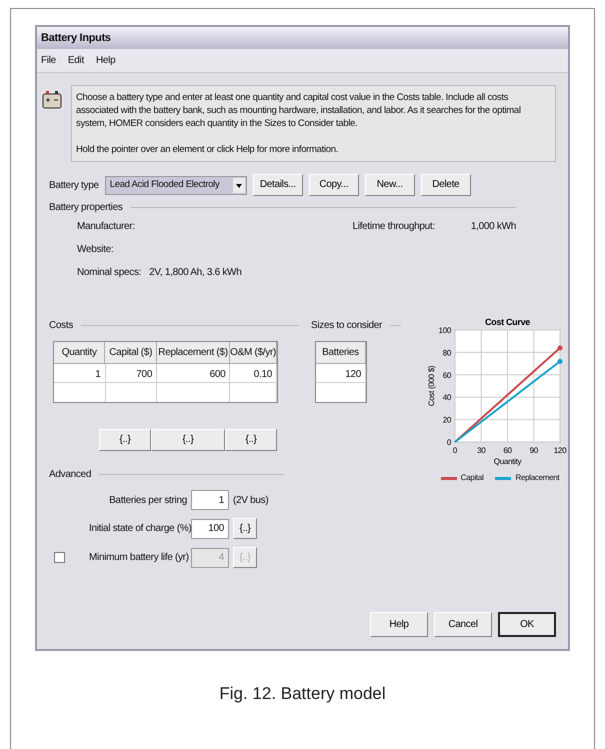 Image resolution: width=605 pixels, height=749 pixels. What do you see at coordinates (106, 227) in the screenshot?
I see `property-label: Manufacturer:` at bounding box center [106, 227].